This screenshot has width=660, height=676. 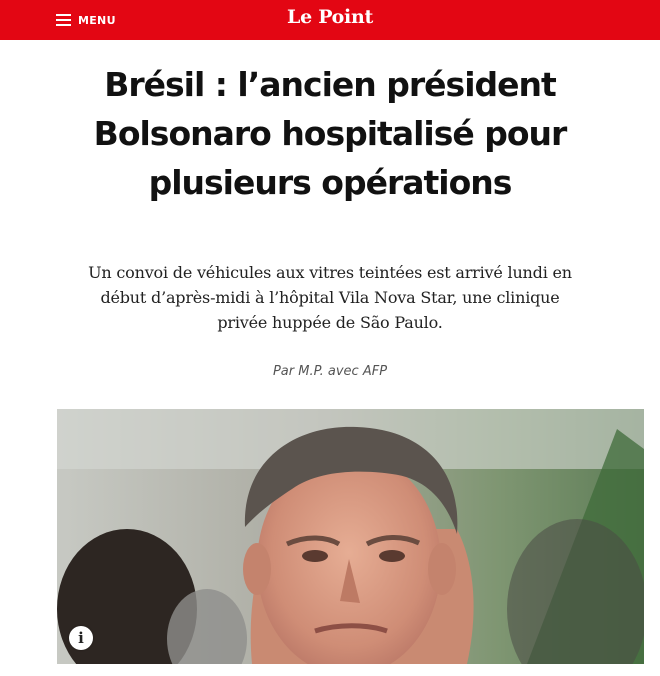 I want to click on info-icon: i, so click(x=81, y=638).